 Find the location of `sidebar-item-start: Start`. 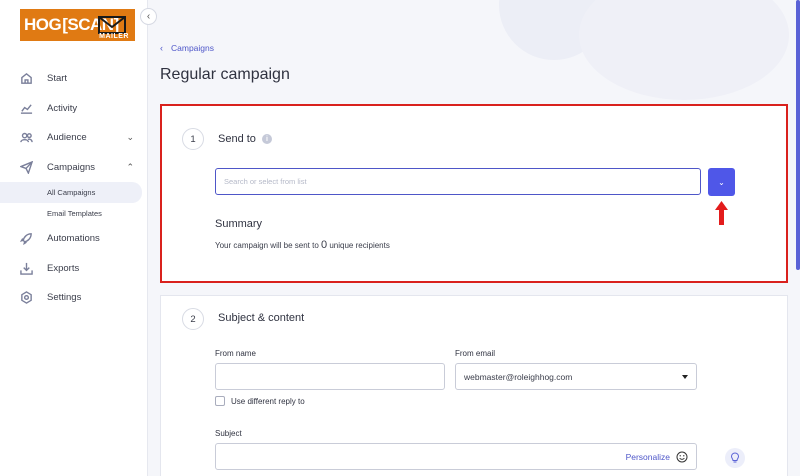

sidebar-item-start: Start is located at coordinates (74, 79).